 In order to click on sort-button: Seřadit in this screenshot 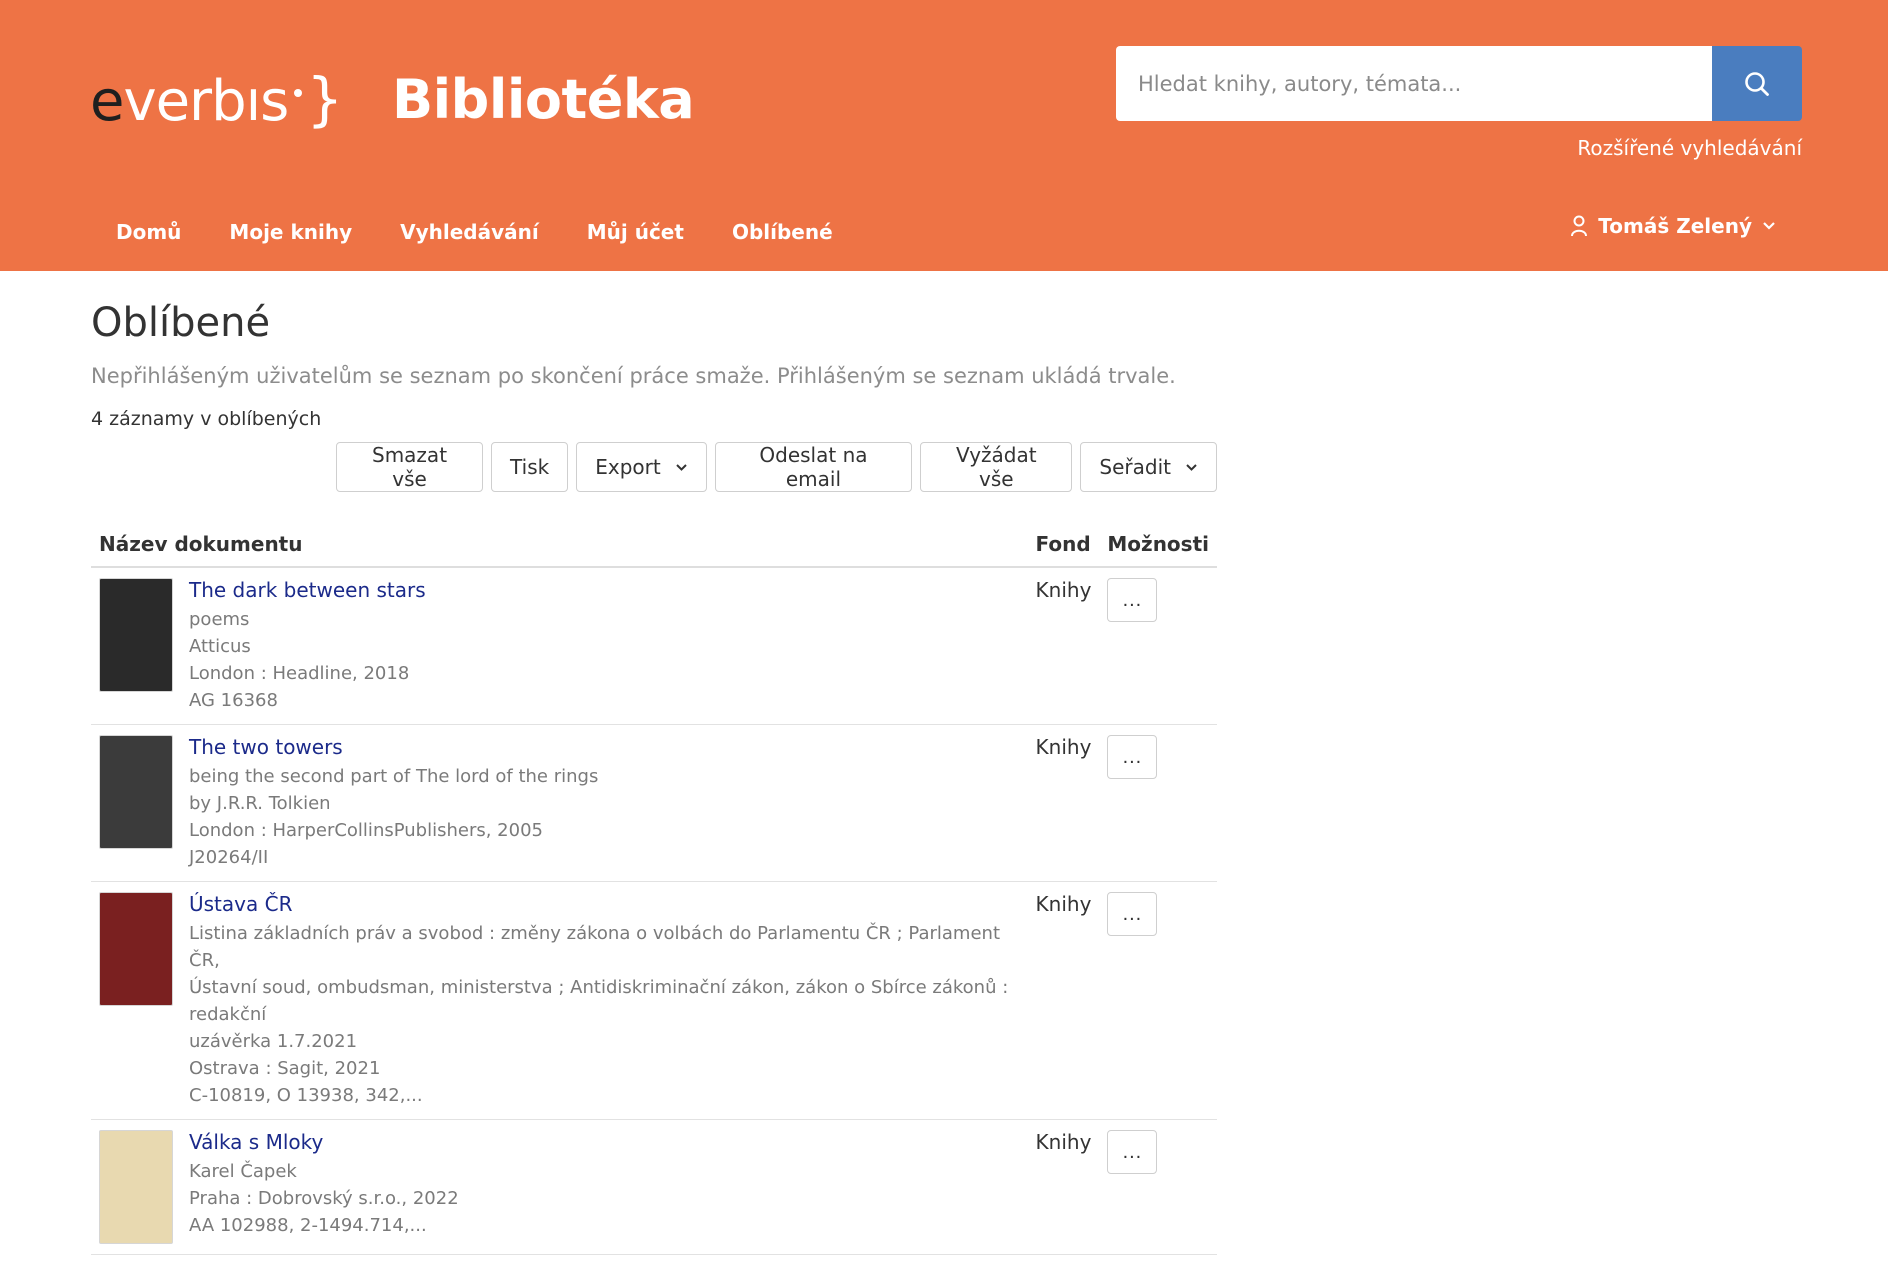, I will do `click(1148, 467)`.